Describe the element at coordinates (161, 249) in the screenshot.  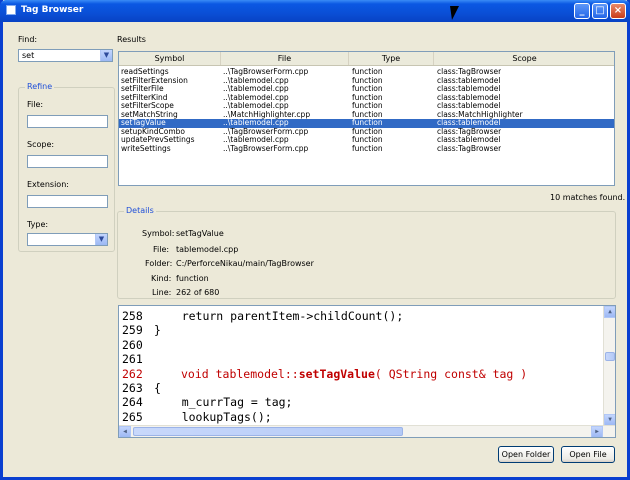
I see `detail-file-label: File:` at that location.